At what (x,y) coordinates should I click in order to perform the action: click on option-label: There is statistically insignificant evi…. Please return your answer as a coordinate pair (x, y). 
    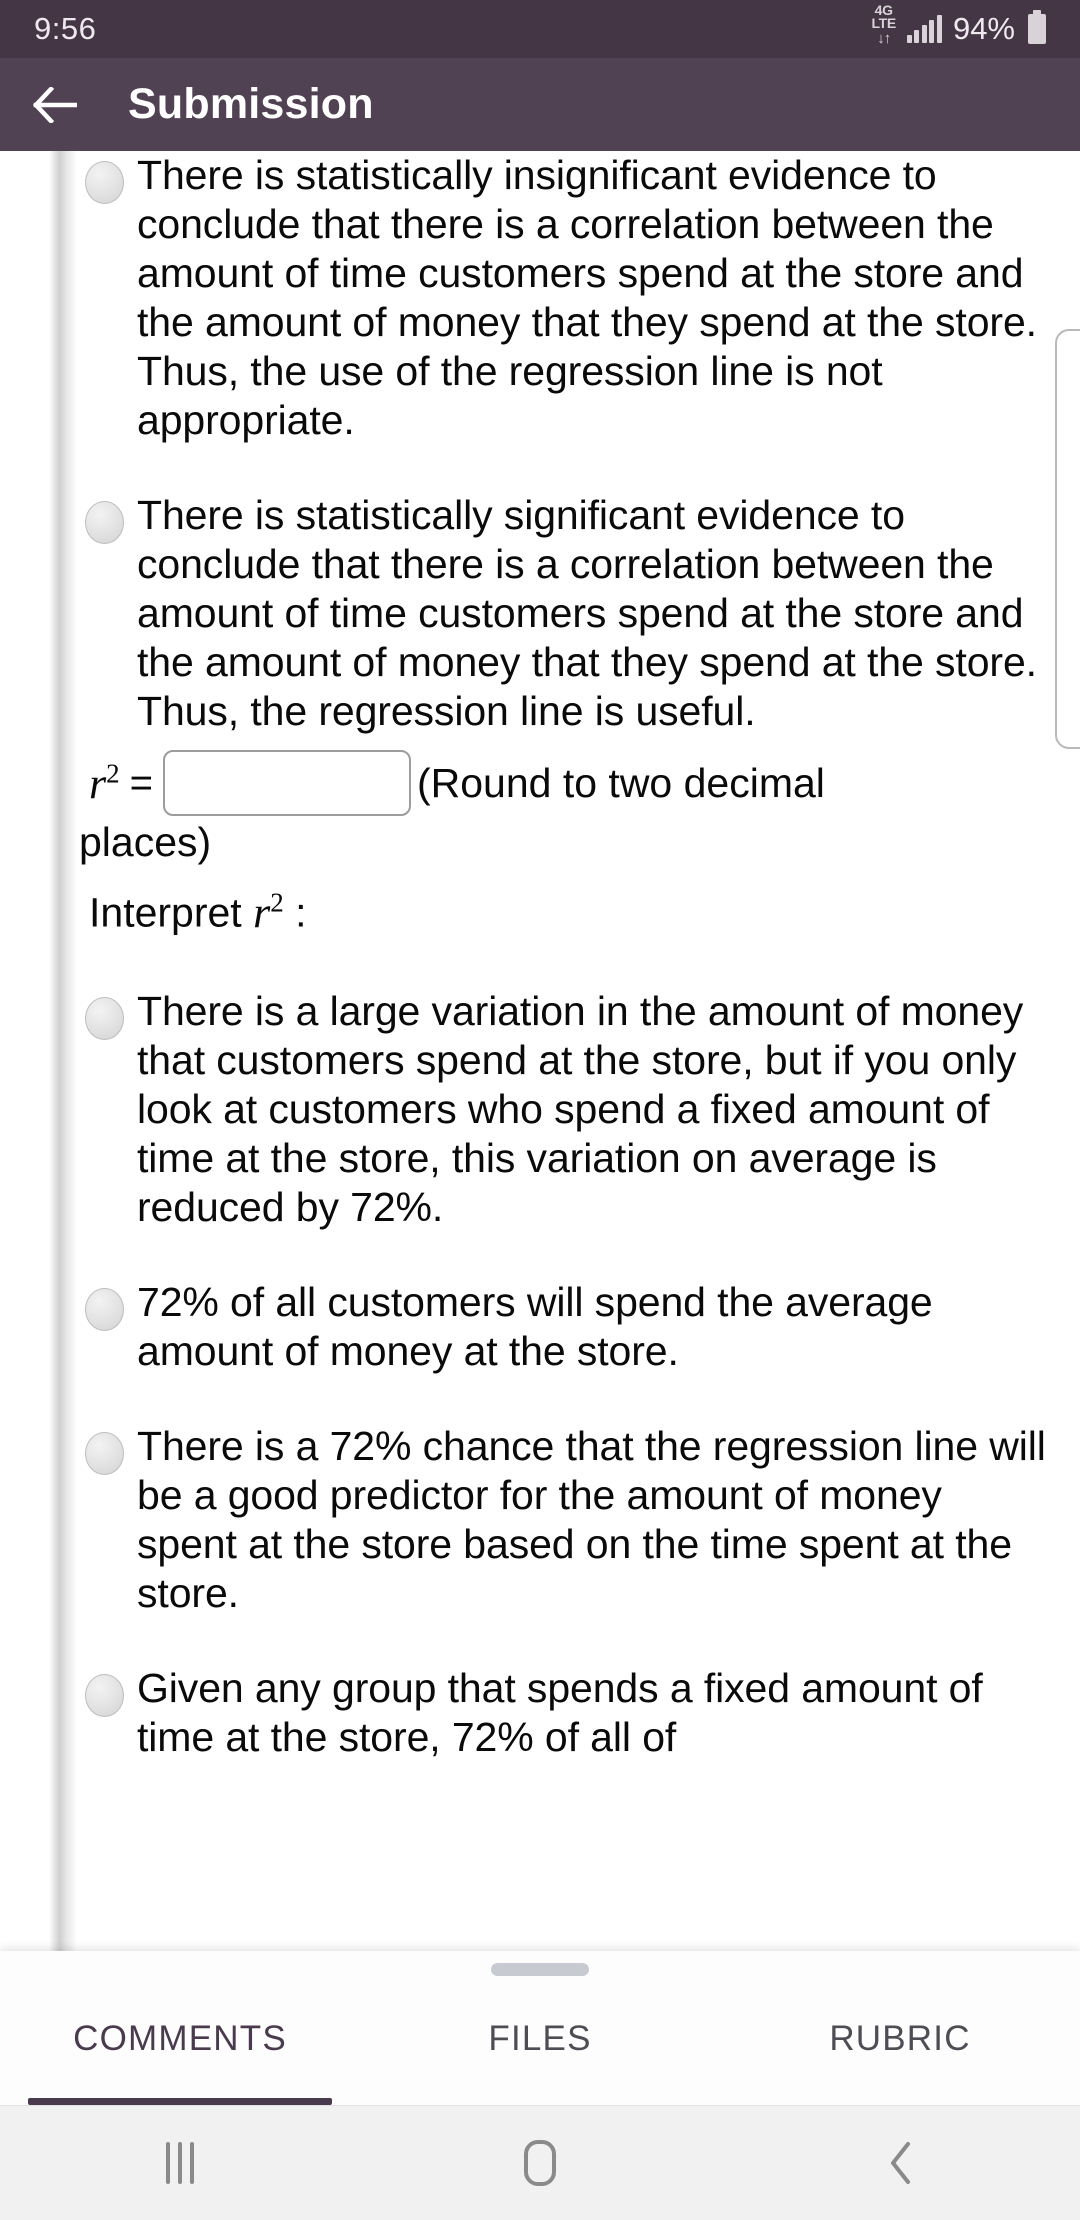
    Looking at the image, I should click on (587, 297).